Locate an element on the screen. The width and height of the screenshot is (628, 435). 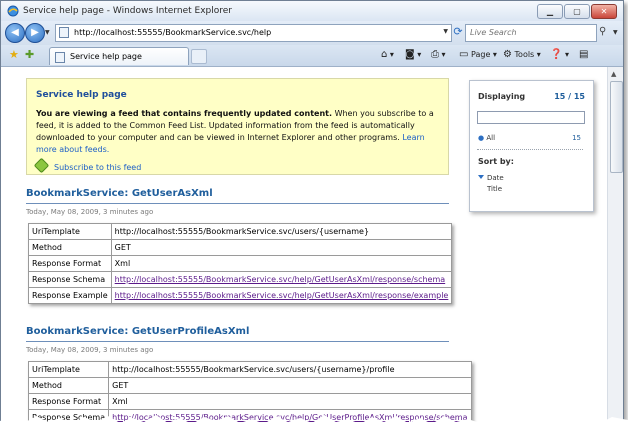
address-dropdown-icon: ▼ is located at coordinates (445, 31).